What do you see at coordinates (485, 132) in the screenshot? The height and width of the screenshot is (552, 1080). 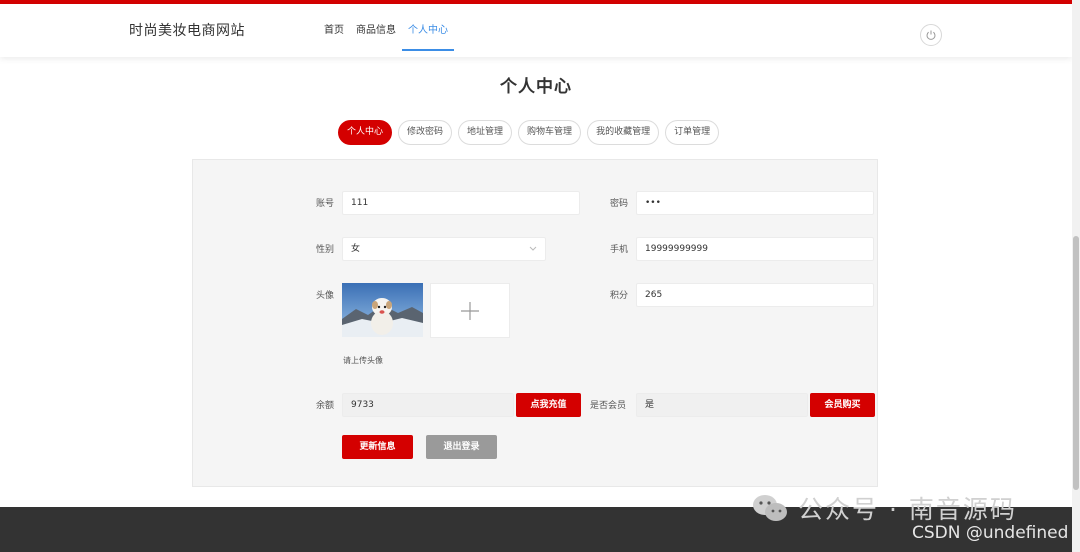 I see `tab-address: 地址管理` at bounding box center [485, 132].